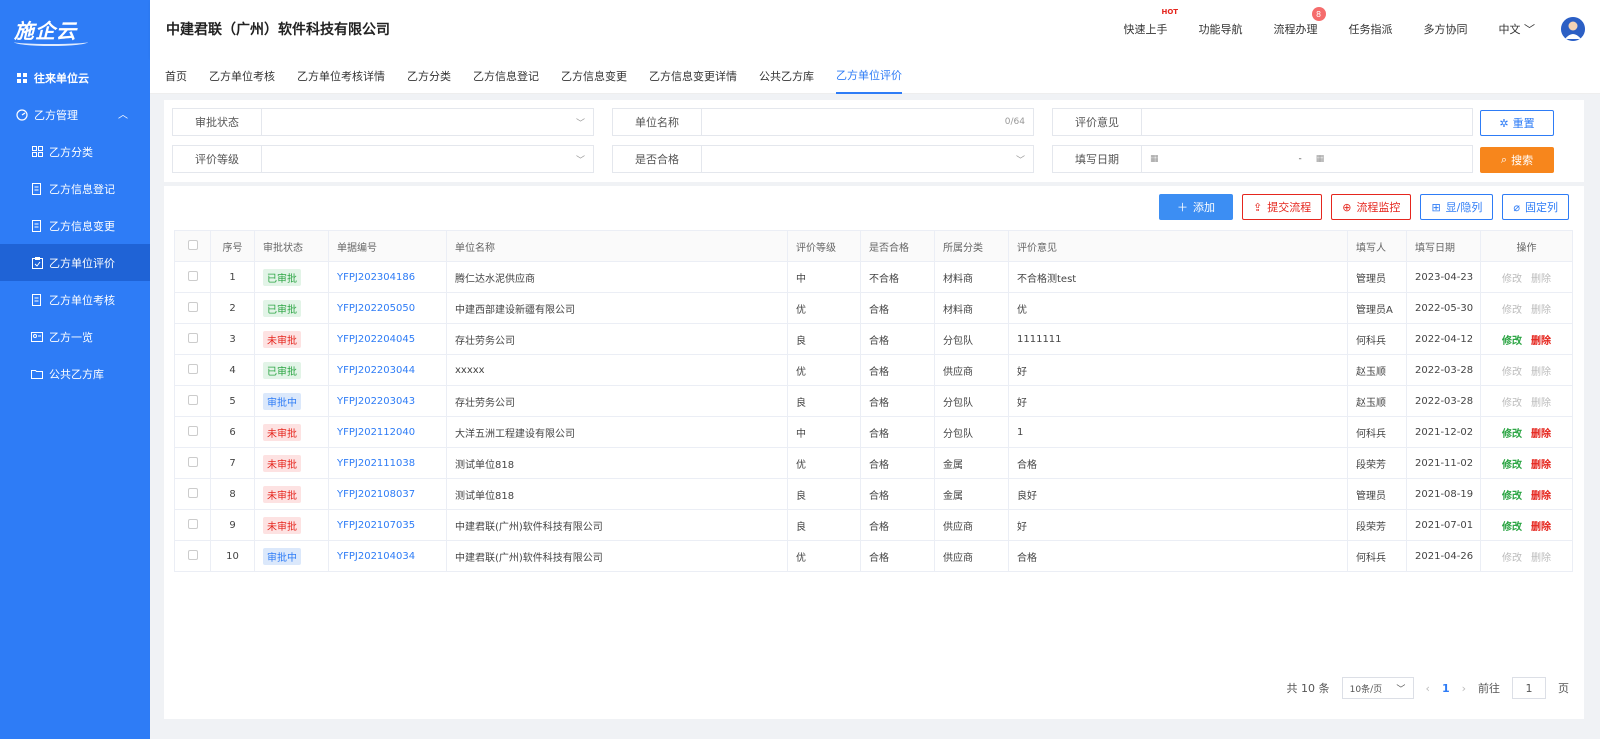 The height and width of the screenshot is (739, 1600). Describe the element at coordinates (1457, 207) in the screenshot. I see `toggle-columns-button: ⊞ 显/隐列` at that location.